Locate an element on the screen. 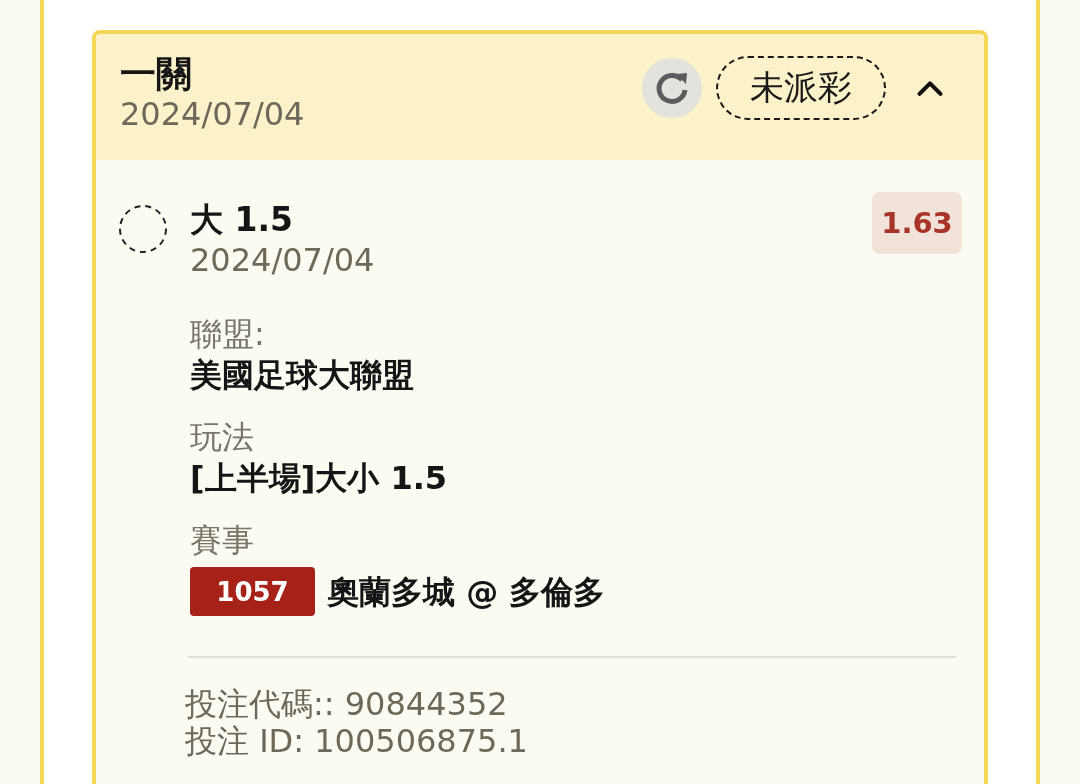 Image resolution: width=1080 pixels, height=784 pixels. bet-reference: 投注代碼:: 90844352 is located at coordinates (347, 704).